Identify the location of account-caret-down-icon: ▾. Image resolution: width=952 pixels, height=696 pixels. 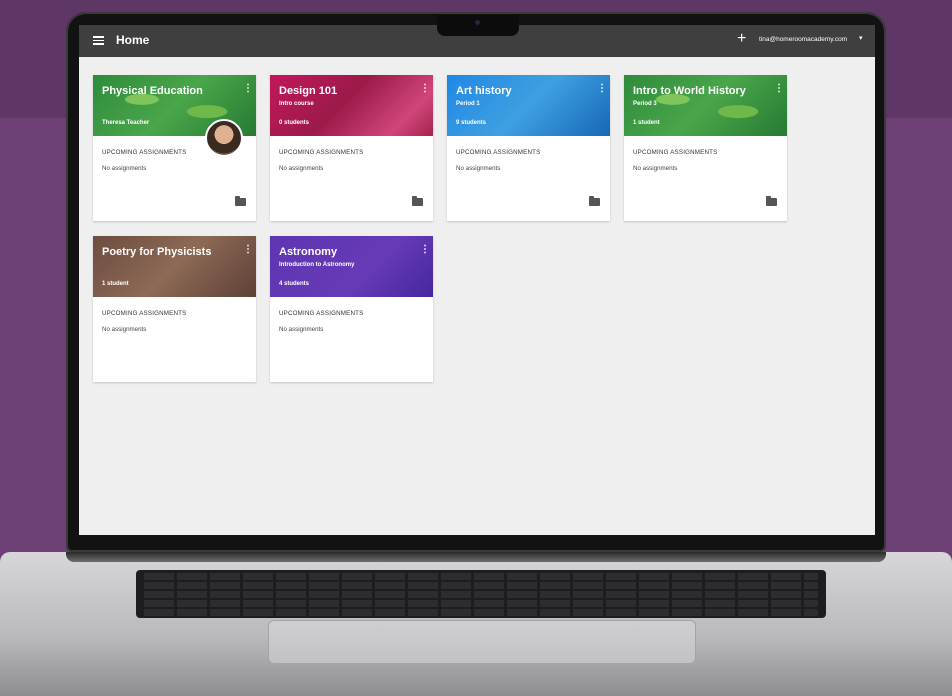
(861, 38).